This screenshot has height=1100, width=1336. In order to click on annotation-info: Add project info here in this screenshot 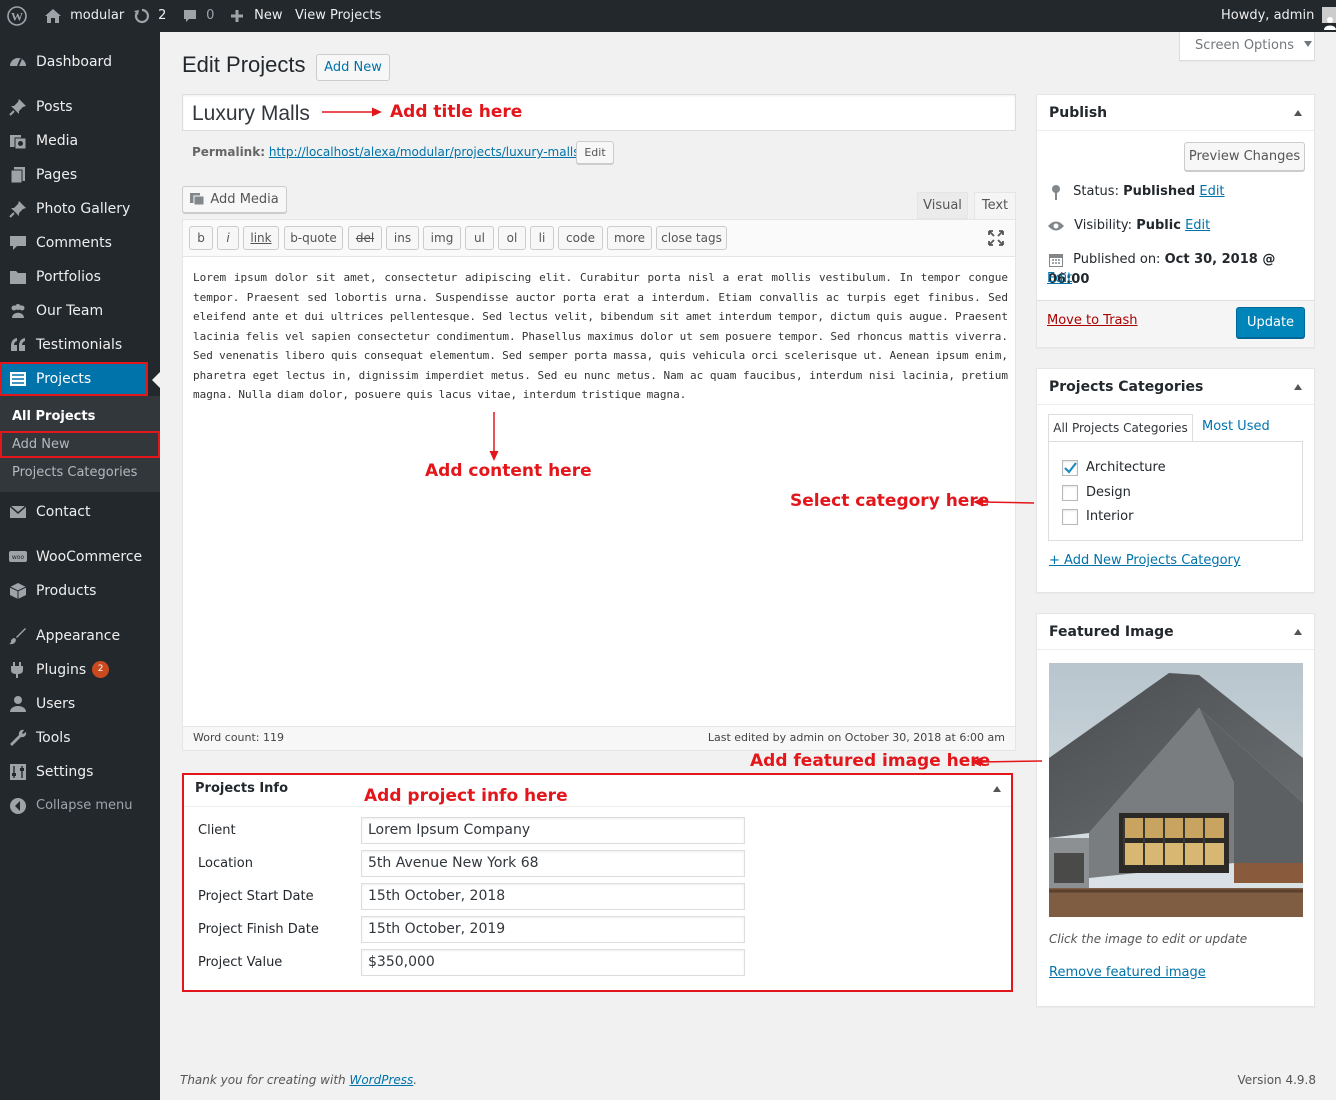, I will do `click(466, 796)`.